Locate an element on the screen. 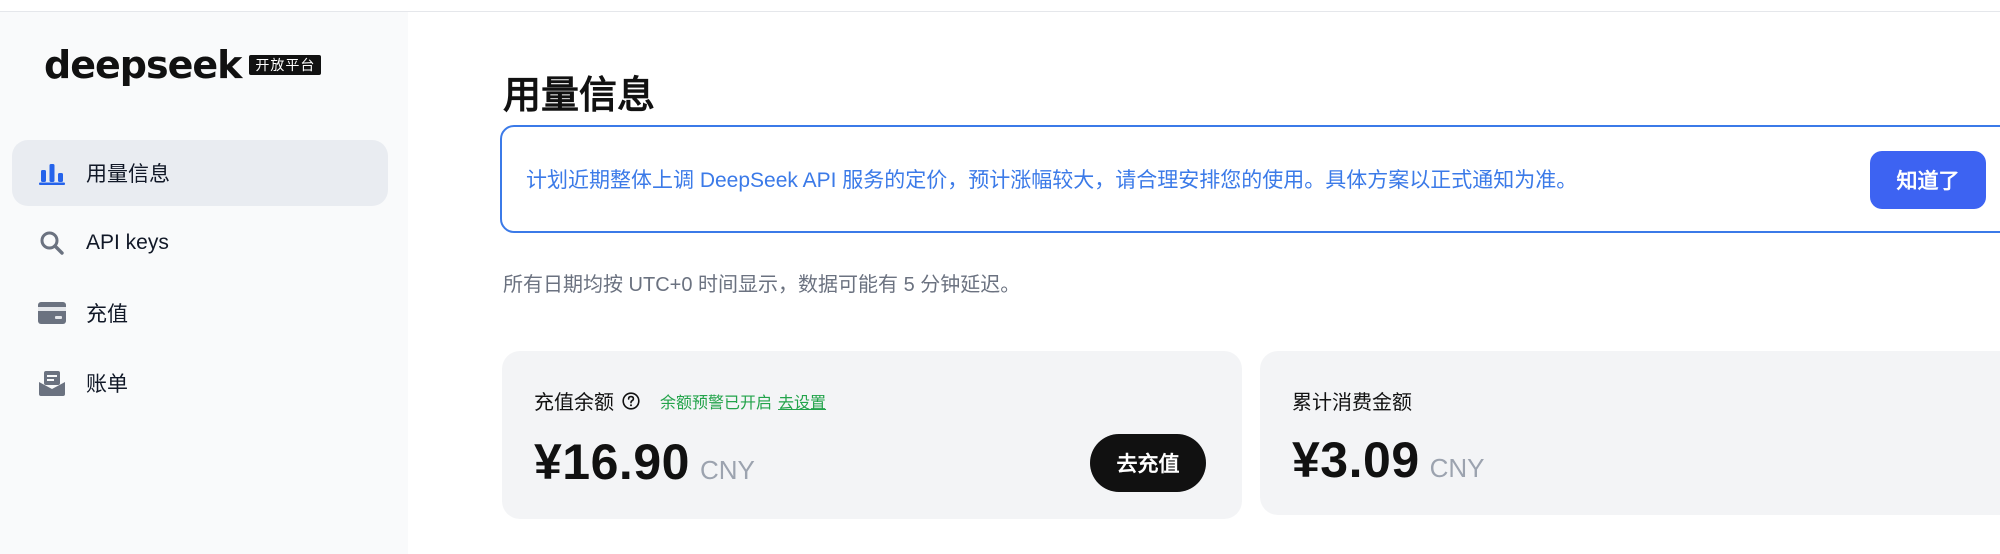 The width and height of the screenshot is (2000, 554). brand-wordmark: deepseek is located at coordinates (143, 65).